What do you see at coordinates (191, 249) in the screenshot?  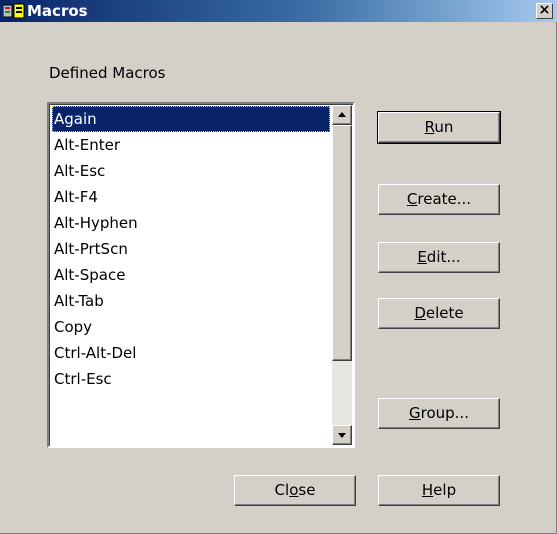 I see `list-item-alt-prtscn: Alt-PrtScn` at bounding box center [191, 249].